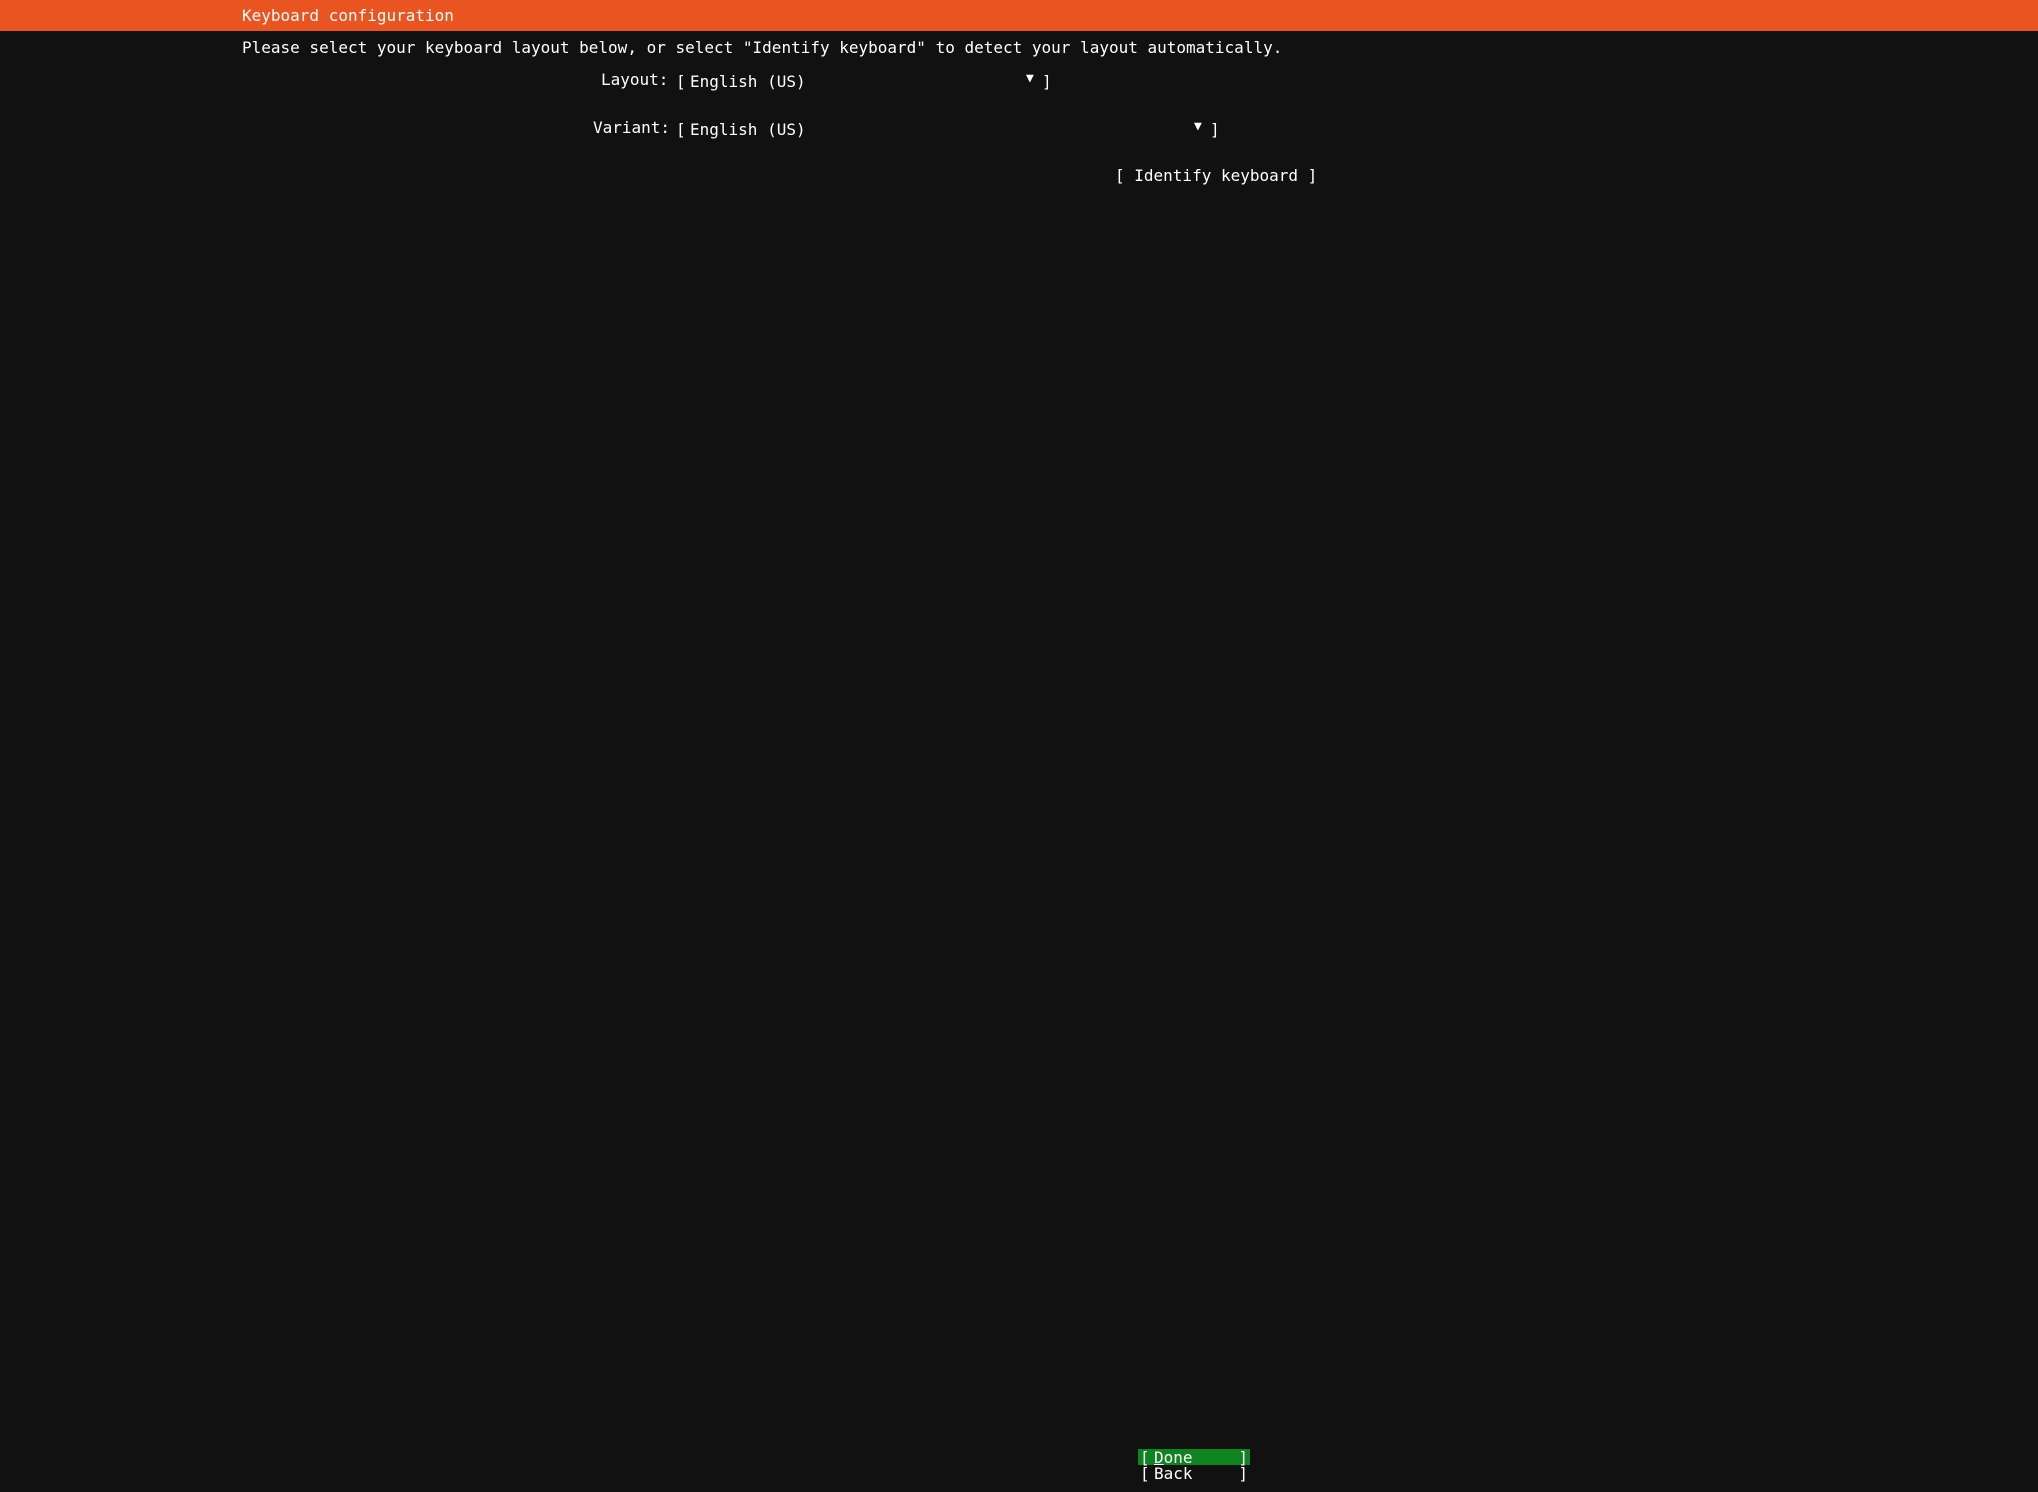 The width and height of the screenshot is (2038, 1492). I want to click on layout-value: English (US), so click(748, 81).